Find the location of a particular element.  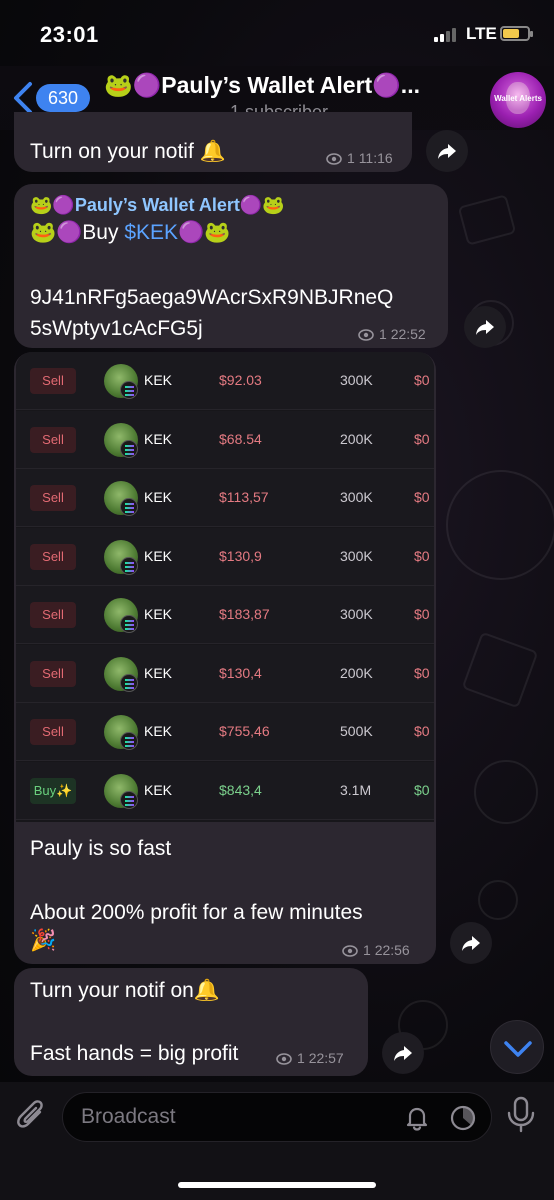

trade-row: Buy✨ KEK $843,4 3.1M $0 is located at coordinates (225, 790).